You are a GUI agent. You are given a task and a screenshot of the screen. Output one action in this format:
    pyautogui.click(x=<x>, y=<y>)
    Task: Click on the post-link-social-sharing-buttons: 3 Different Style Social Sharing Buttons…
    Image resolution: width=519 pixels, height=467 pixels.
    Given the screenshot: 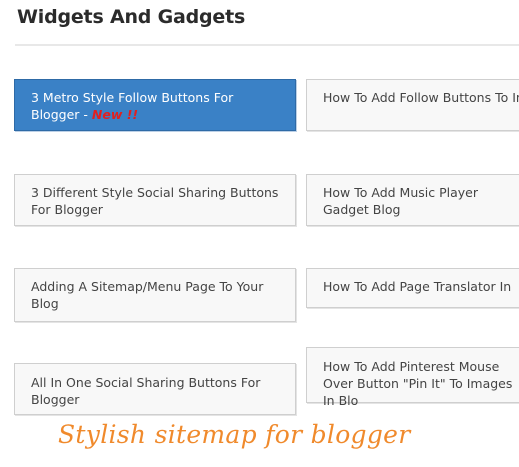 What is the action you would take?
    pyautogui.click(x=155, y=200)
    